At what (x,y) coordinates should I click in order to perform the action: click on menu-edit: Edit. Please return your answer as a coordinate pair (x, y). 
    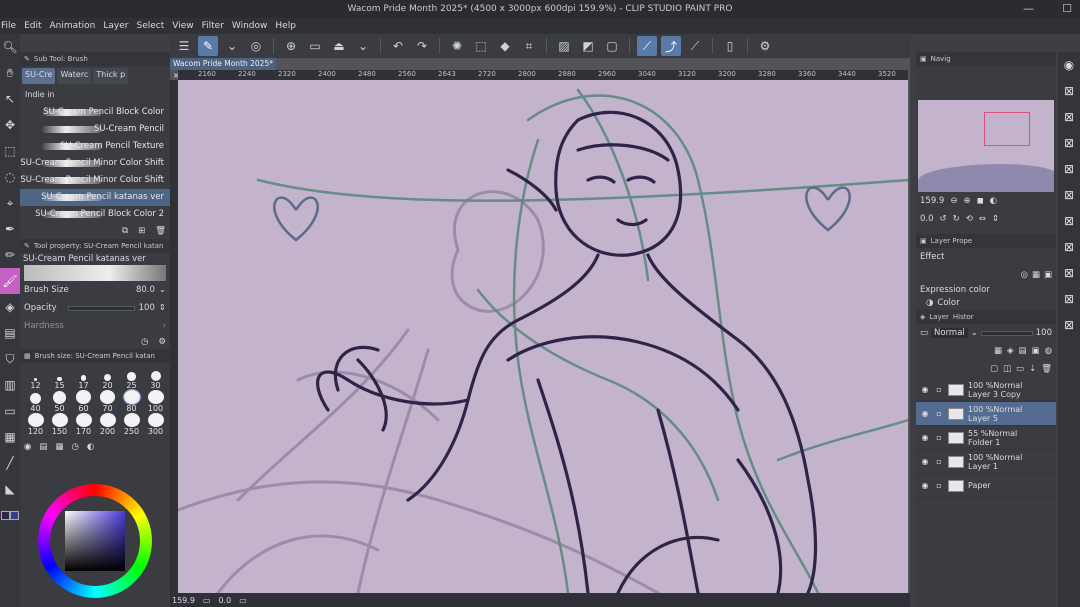
    Looking at the image, I should click on (36, 26).